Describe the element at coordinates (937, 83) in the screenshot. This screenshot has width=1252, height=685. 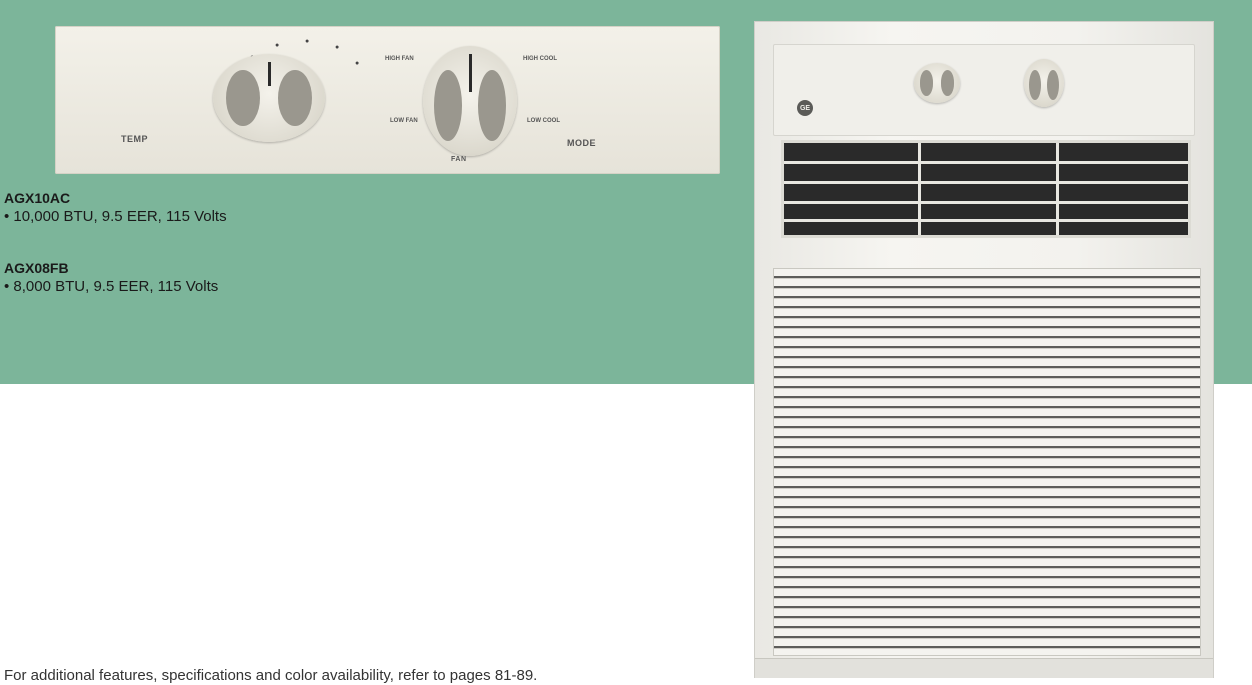
I see `ac-temp-dial` at that location.